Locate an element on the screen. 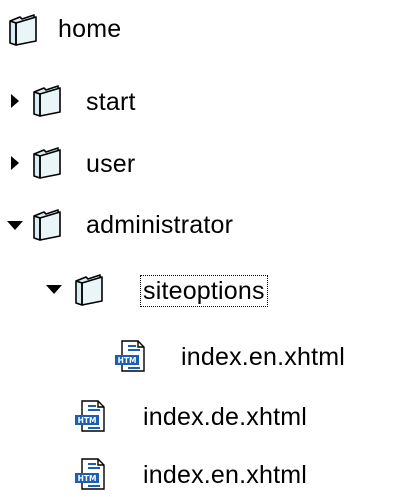 The height and width of the screenshot is (497, 401). tree-node-label: user is located at coordinates (110, 164).